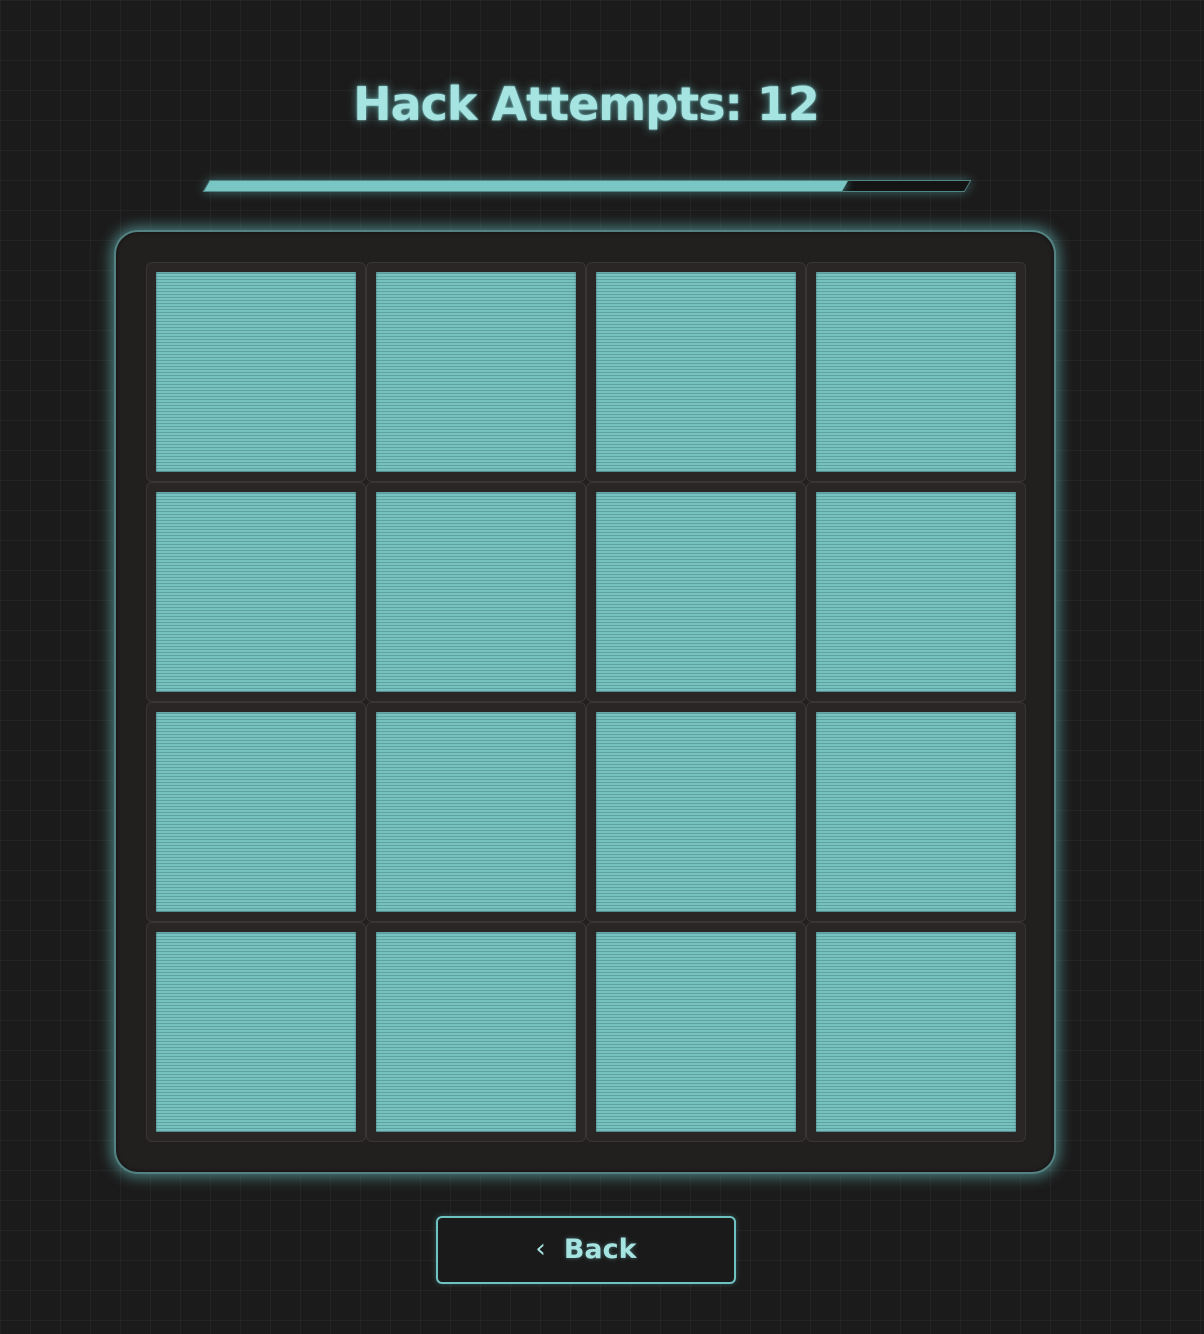  I want to click on back-button: ‹ Back, so click(586, 1250).